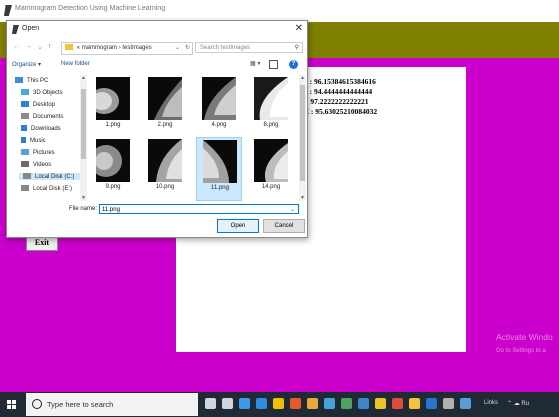 Image resolution: width=559 pixels, height=417 pixels. What do you see at coordinates (329, 403) in the screenshot?
I see `chrome2-icon` at bounding box center [329, 403].